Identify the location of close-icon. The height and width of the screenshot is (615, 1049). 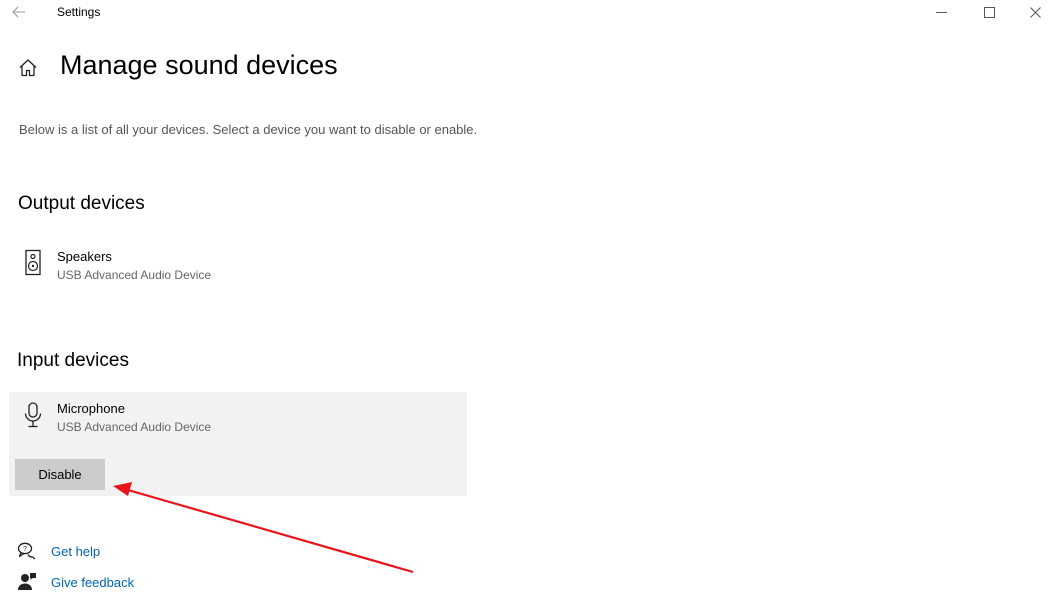
(1035, 12).